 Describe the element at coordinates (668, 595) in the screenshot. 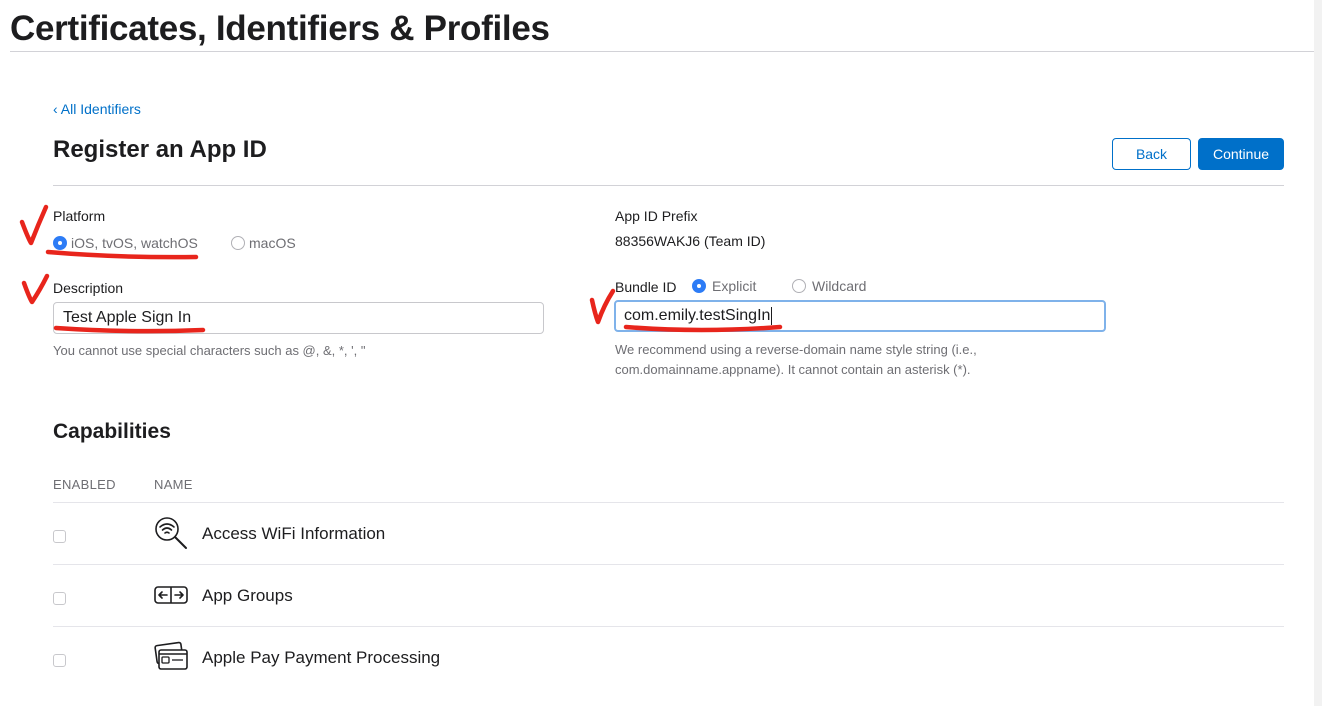

I see `capability-row: App Groups` at that location.